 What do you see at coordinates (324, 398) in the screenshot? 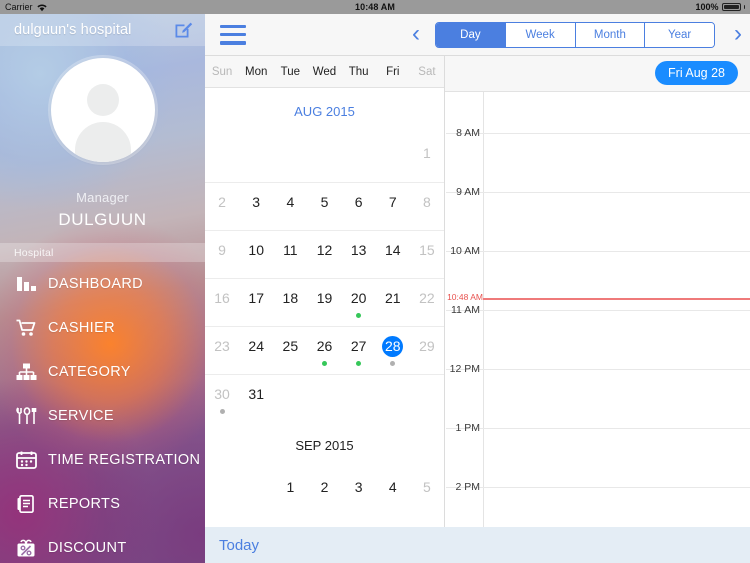
I see `calendar-week-row: 30 31` at bounding box center [324, 398].